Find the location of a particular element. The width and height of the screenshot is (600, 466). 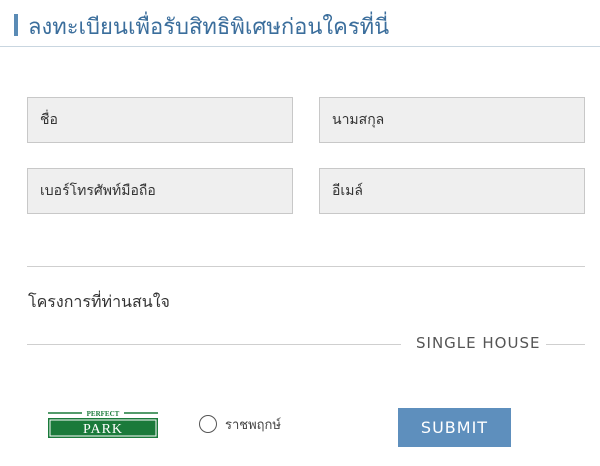

page-header: ลงทะเบียนเพื่อรับสิทธิพิเศษก่อนใครที่นี่ is located at coordinates (300, 23).